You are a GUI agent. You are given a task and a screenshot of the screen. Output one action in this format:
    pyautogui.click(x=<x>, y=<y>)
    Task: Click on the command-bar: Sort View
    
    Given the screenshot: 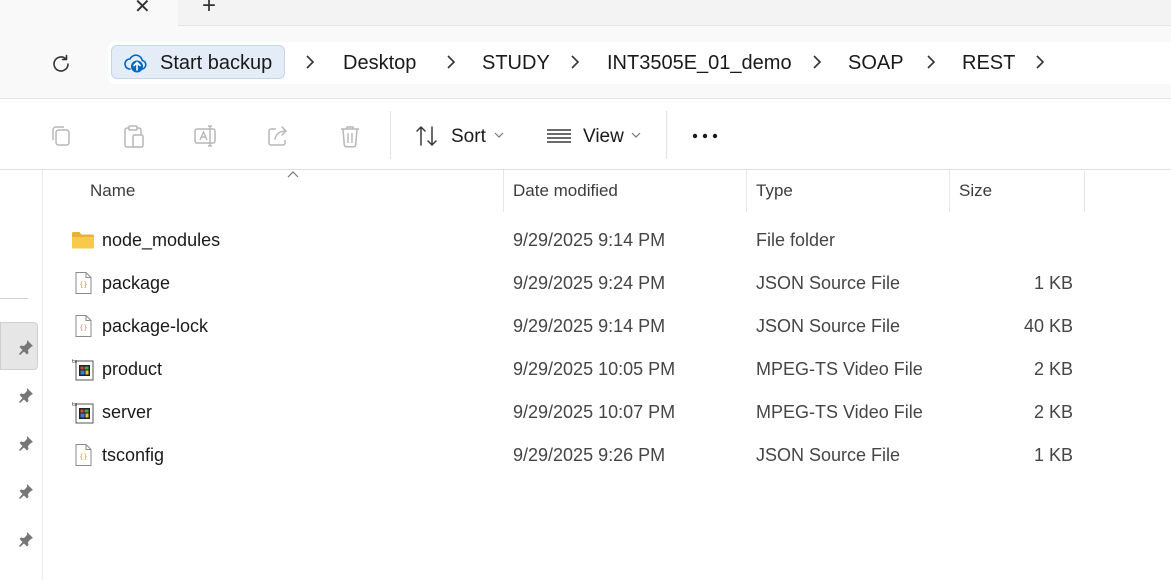 What is the action you would take?
    pyautogui.click(x=585, y=134)
    